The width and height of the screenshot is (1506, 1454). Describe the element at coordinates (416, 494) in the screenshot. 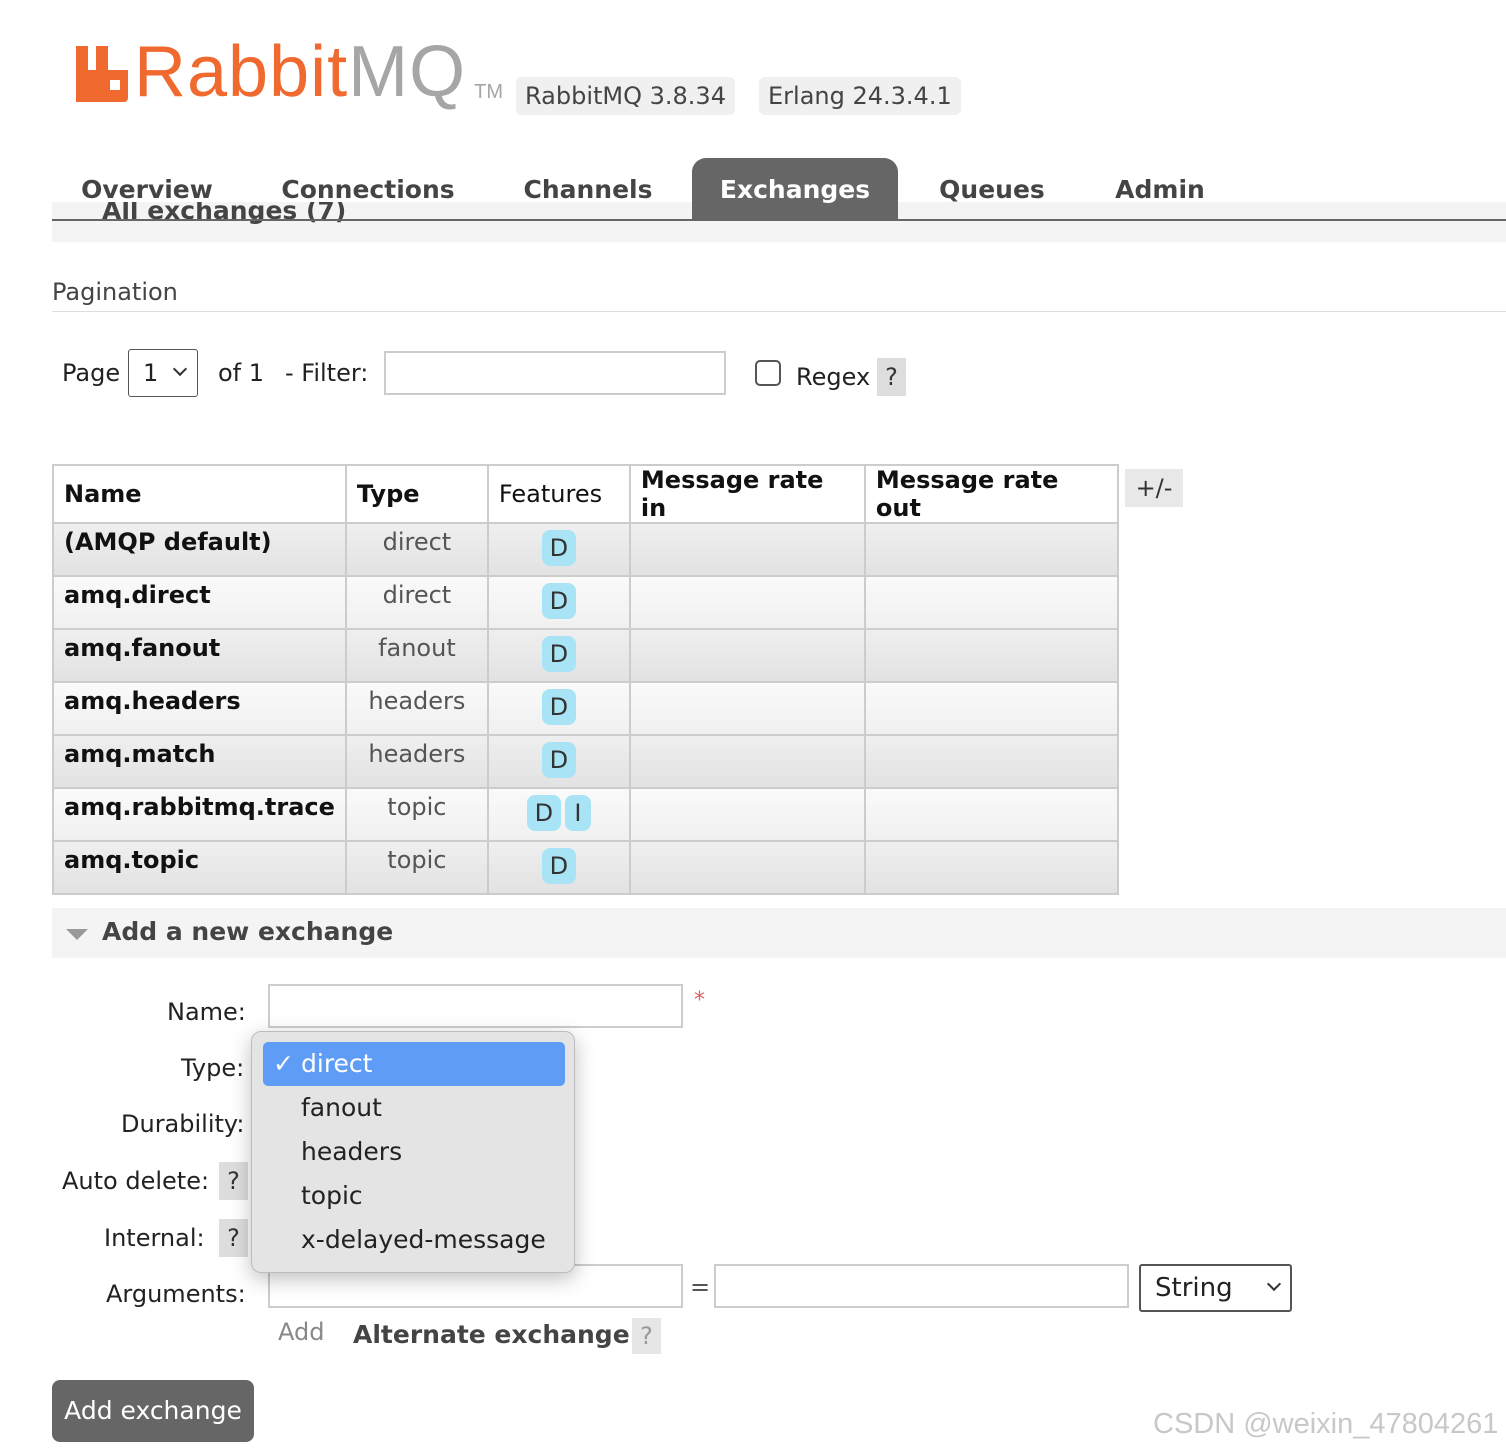

I see `column-header-type: Type` at that location.